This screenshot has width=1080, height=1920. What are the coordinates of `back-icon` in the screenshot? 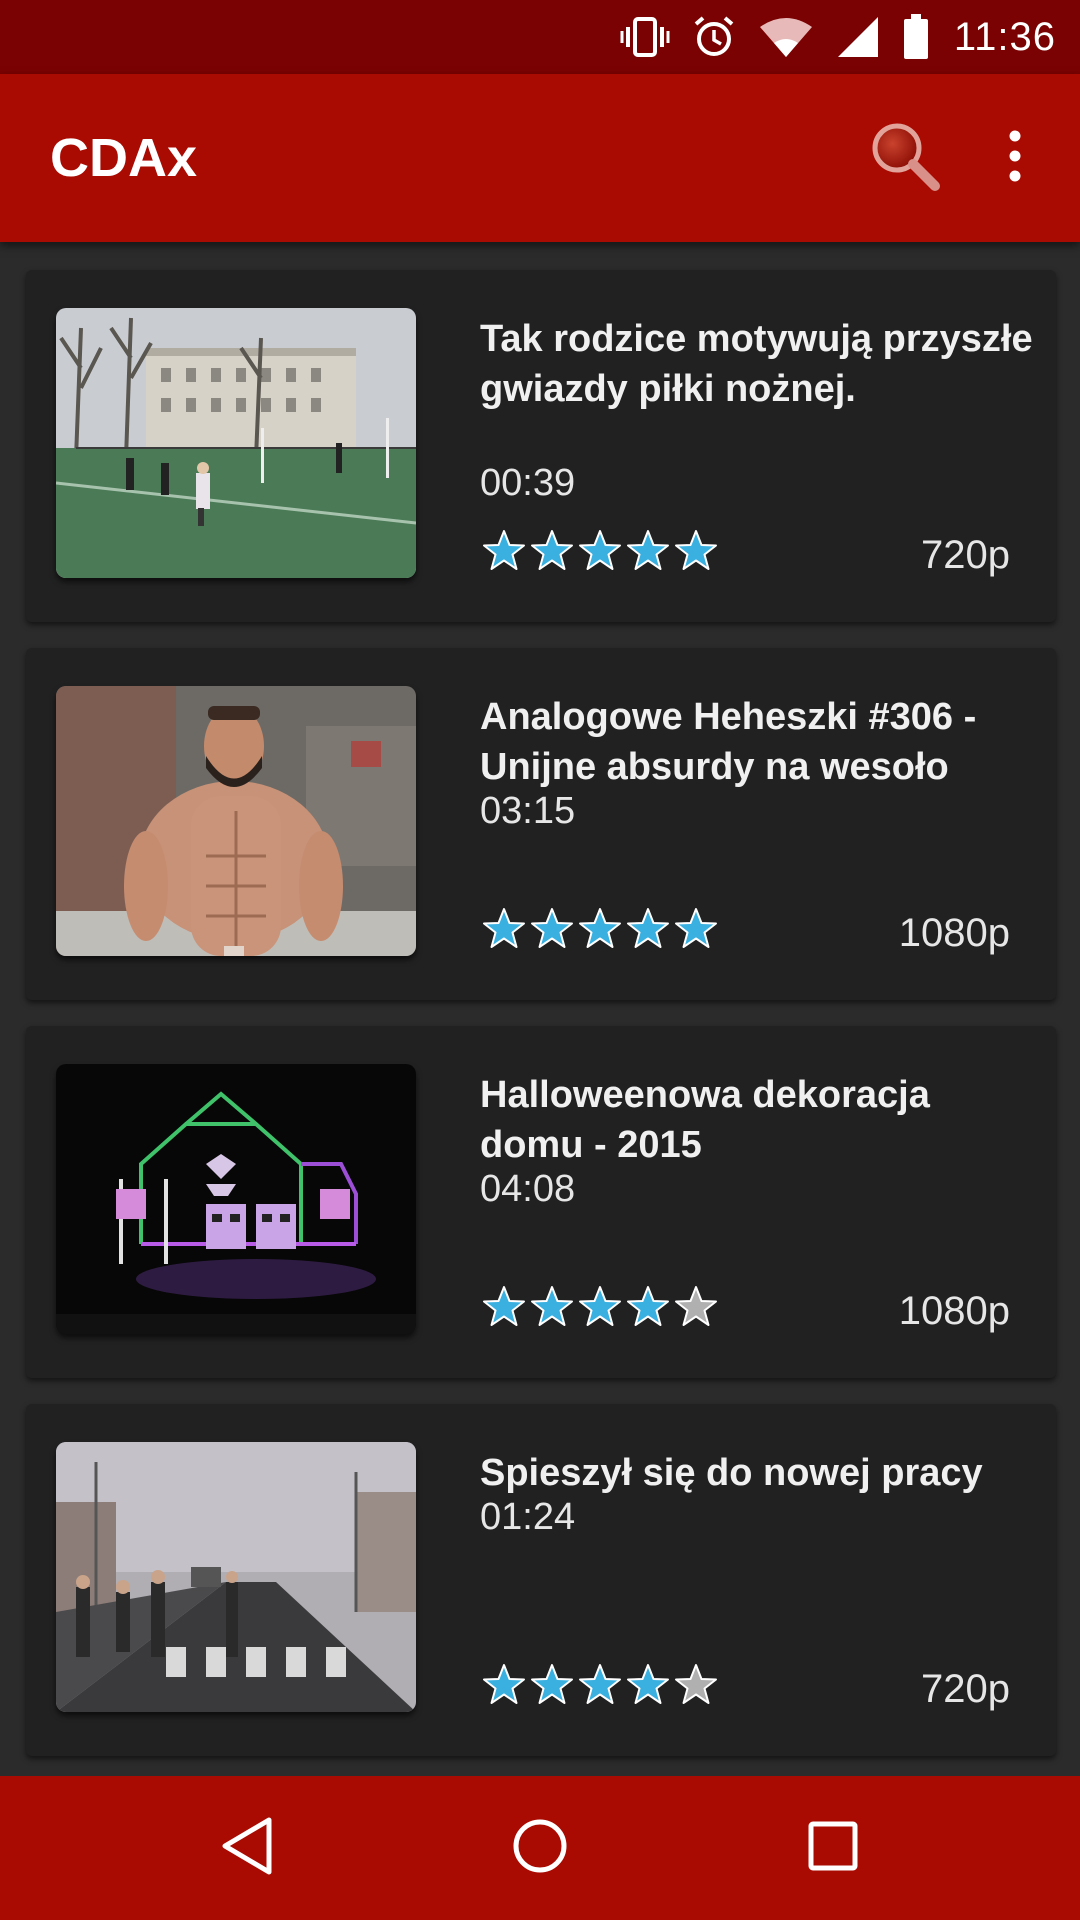 It's located at (247, 1848).